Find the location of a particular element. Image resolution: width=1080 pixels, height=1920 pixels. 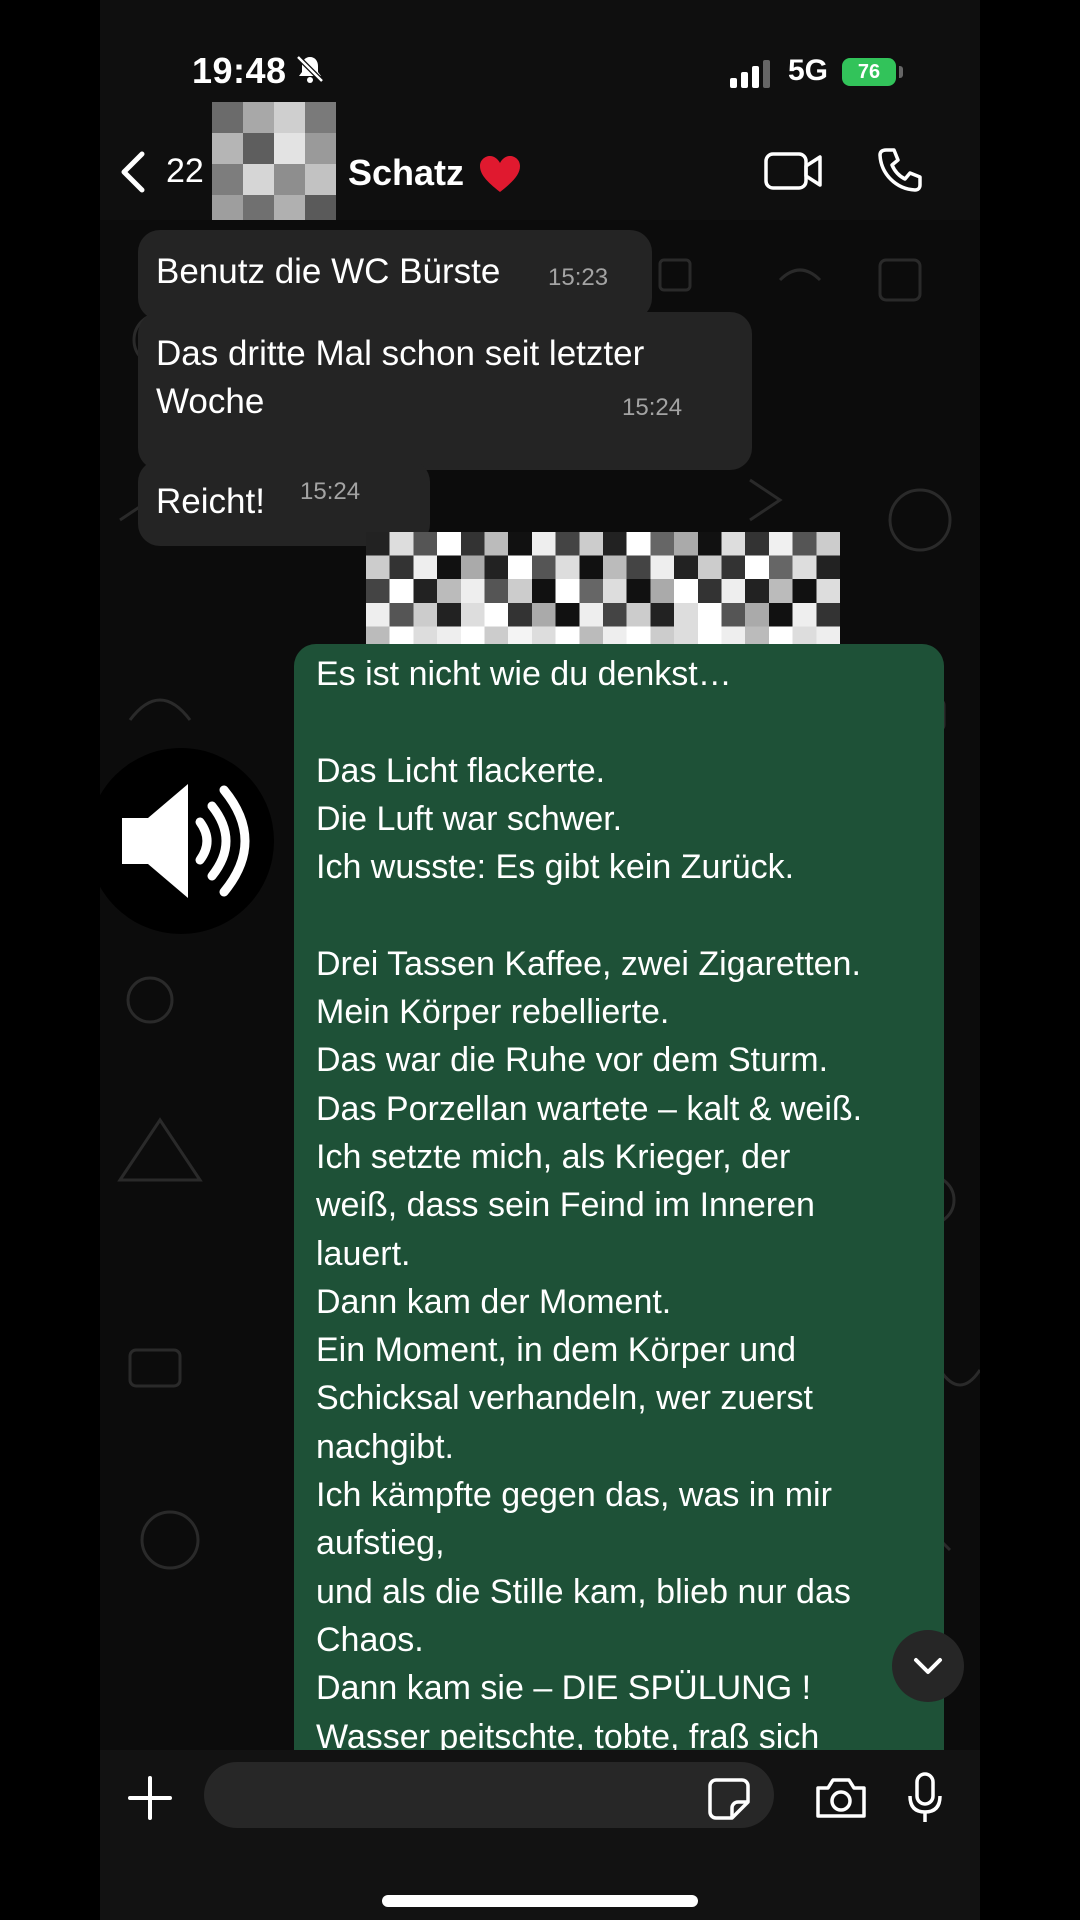

network-type: 5G is located at coordinates (808, 70).